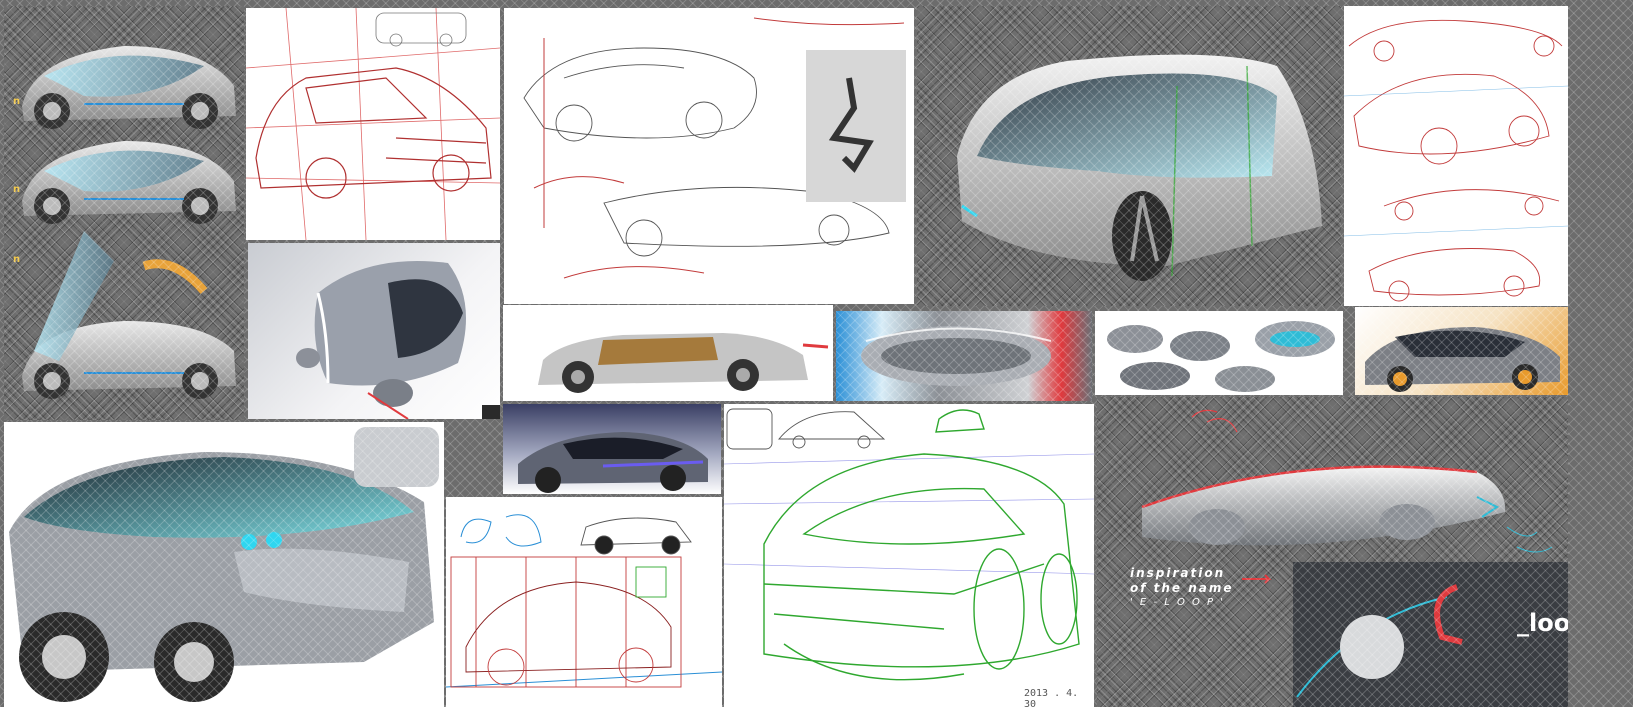 This screenshot has height=707, width=1633. I want to click on offroad-drawing, so click(224, 564).